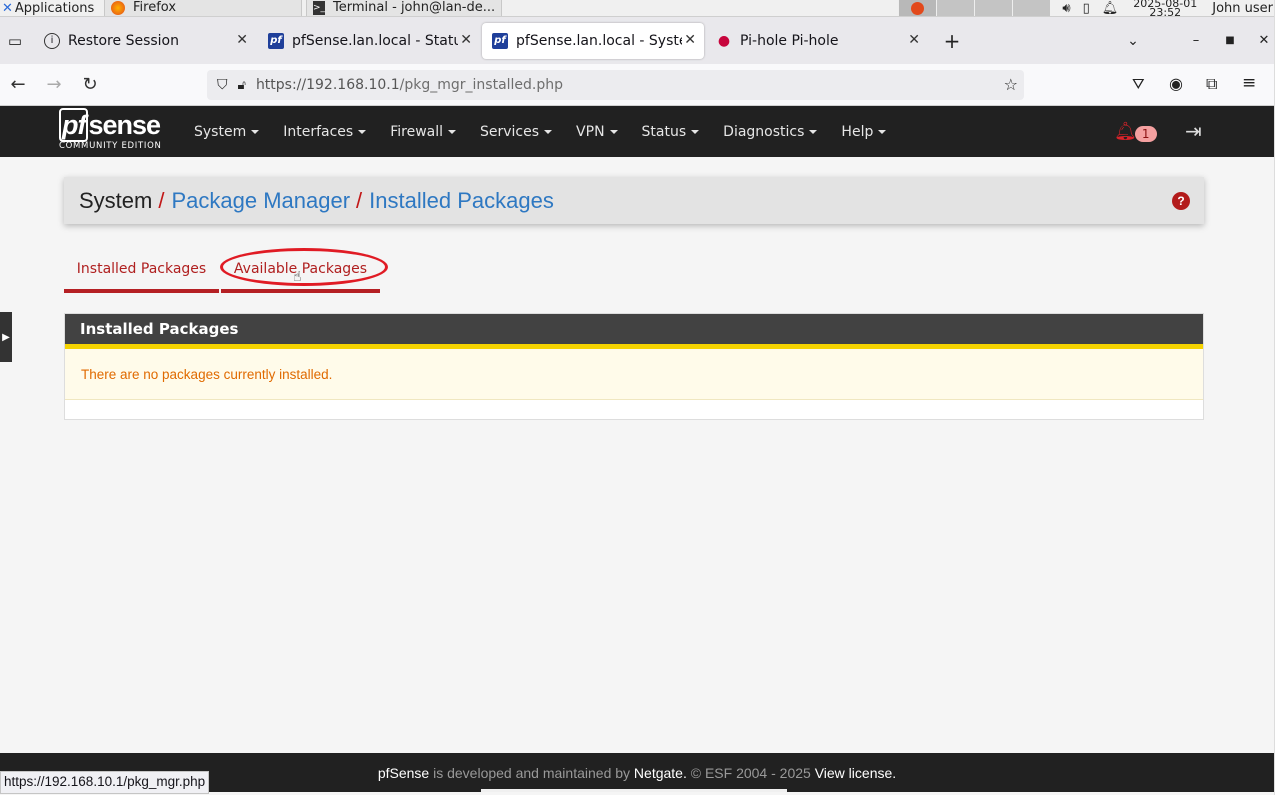 Image resolution: width=1281 pixels, height=795 pixels. I want to click on notifications-button: 🔔︎ 1, so click(1135, 131).